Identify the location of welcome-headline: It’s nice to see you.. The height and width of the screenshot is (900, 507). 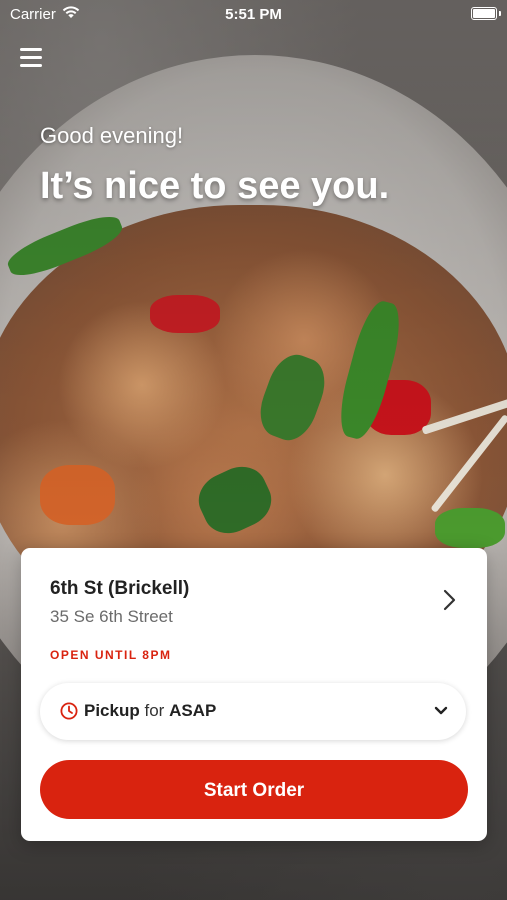
(215, 186).